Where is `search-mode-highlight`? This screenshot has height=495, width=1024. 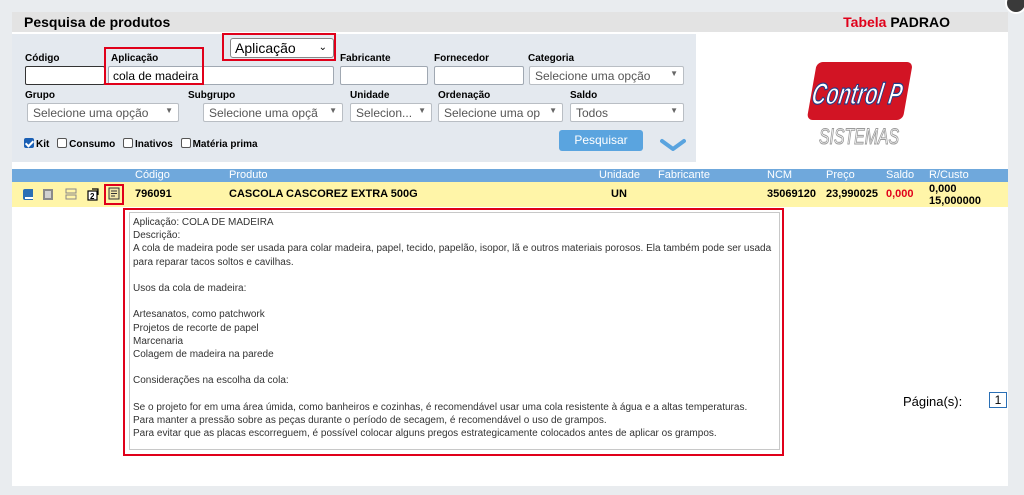
search-mode-highlight is located at coordinates (279, 47).